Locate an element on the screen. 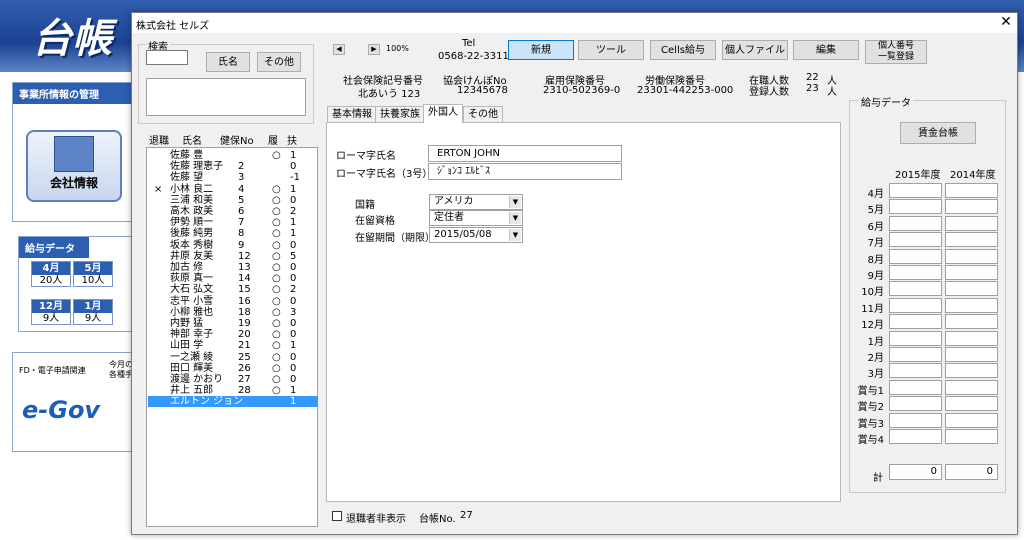 The image size is (1024, 540). nationality-select: アメリカ ▼ is located at coordinates (476, 202).